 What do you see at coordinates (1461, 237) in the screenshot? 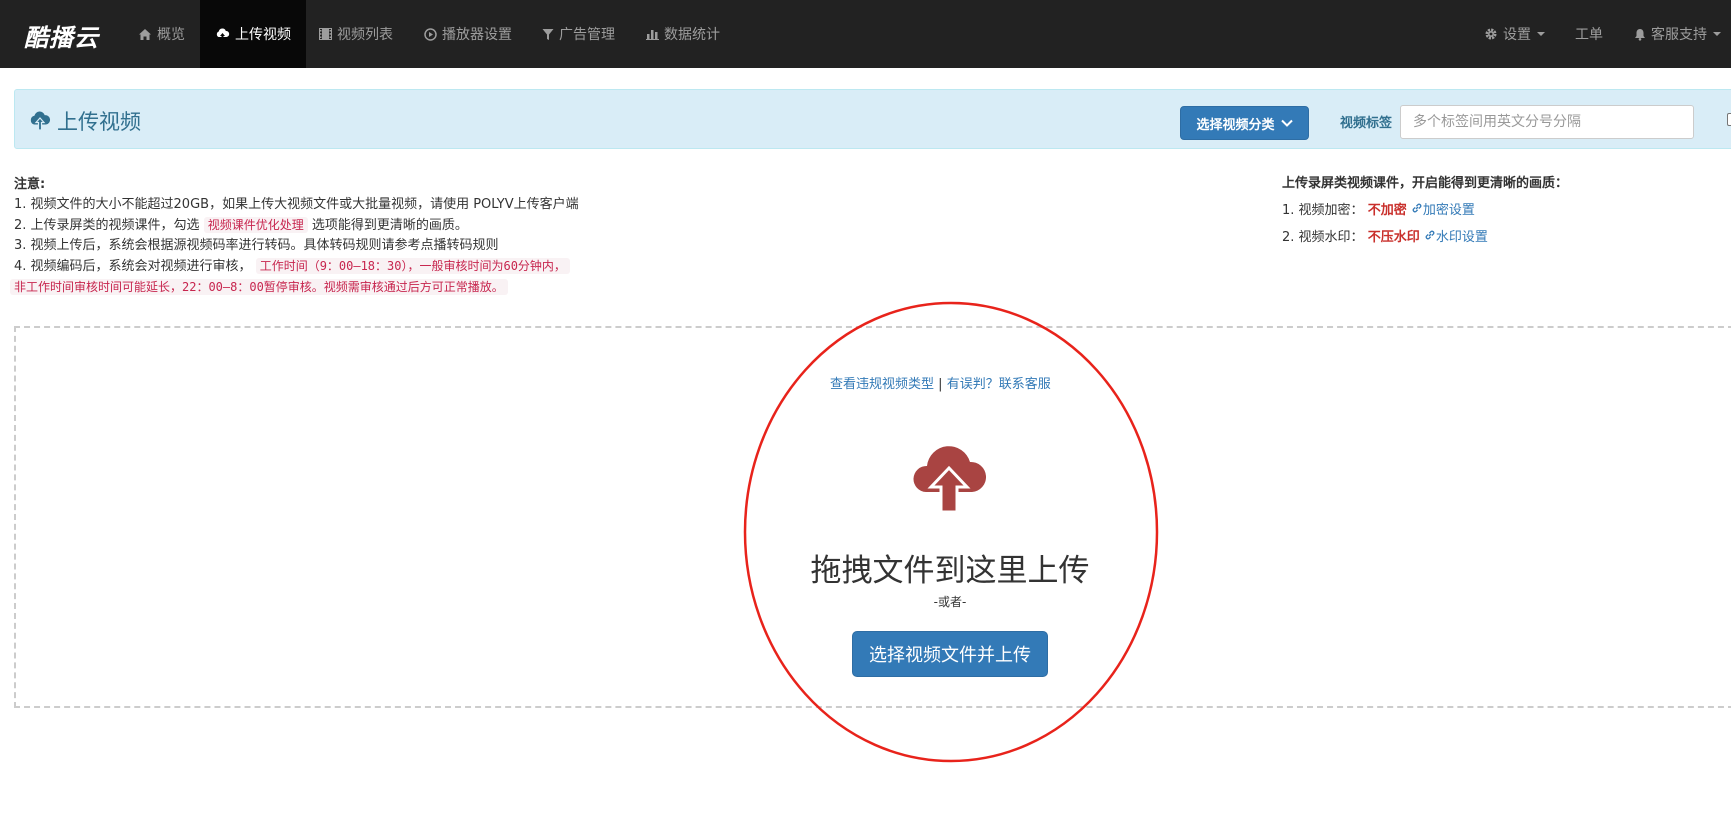
I see `watermark-settings-text: 水印设置` at bounding box center [1461, 237].